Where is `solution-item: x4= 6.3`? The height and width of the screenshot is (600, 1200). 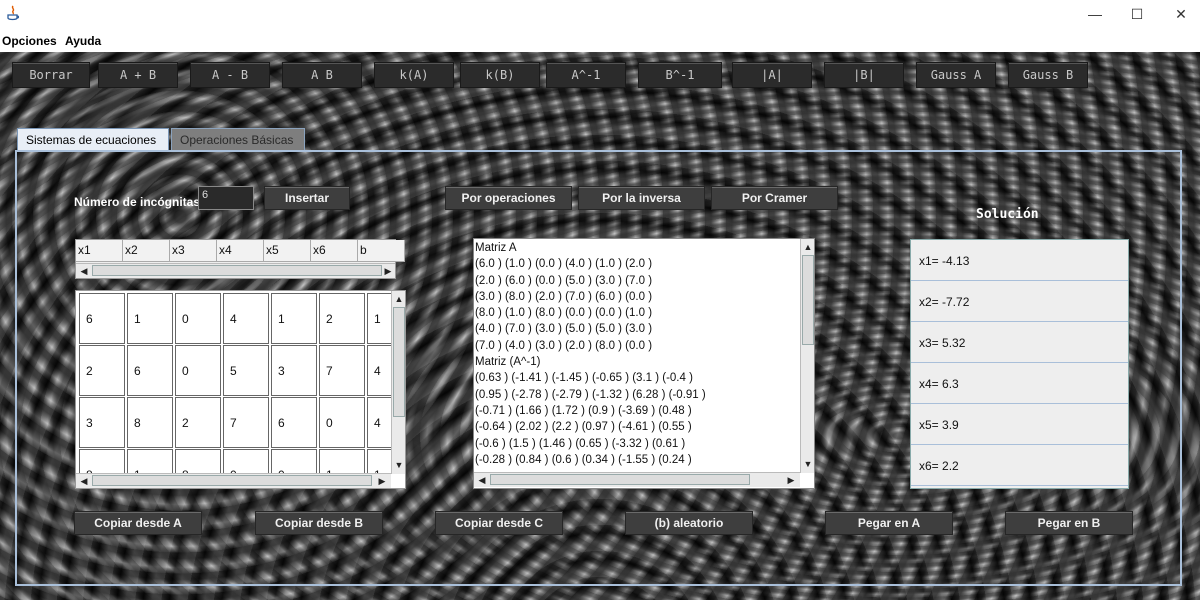
solution-item: x4= 6.3 is located at coordinates (1019, 383).